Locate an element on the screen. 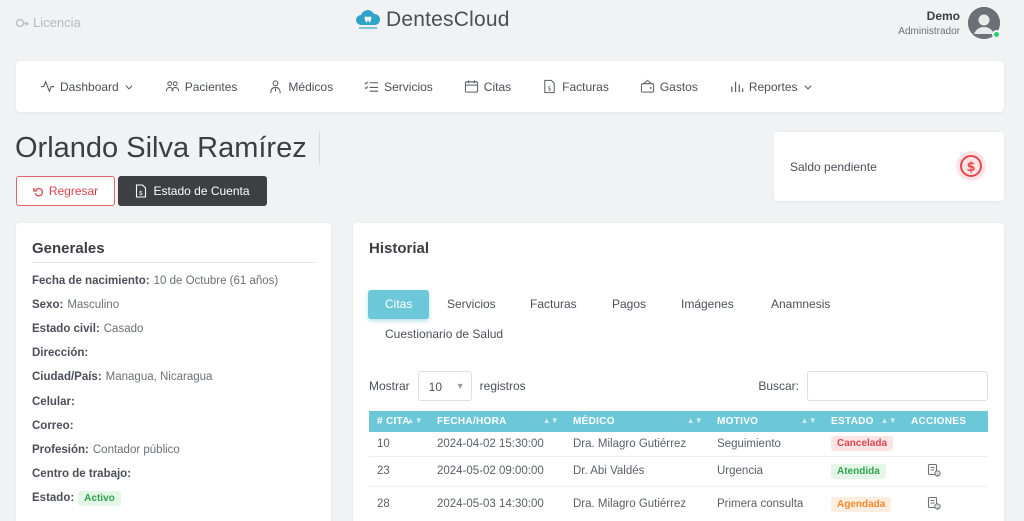 This screenshot has width=1024, height=521. search-input is located at coordinates (897, 386).